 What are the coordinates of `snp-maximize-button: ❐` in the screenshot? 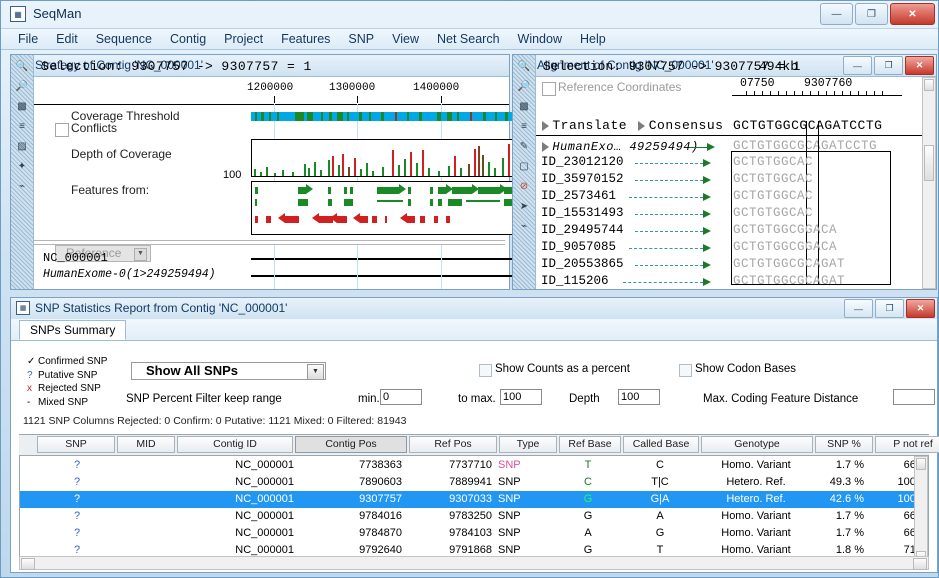 It's located at (889, 308).